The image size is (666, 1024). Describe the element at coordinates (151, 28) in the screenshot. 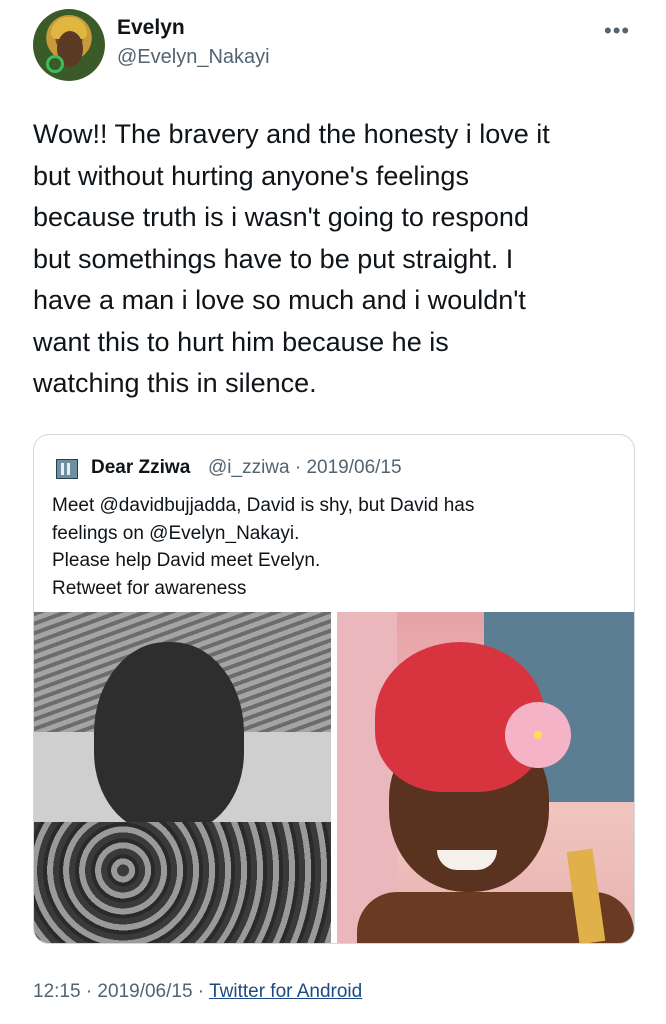

I see `author-name: Evelyn` at that location.